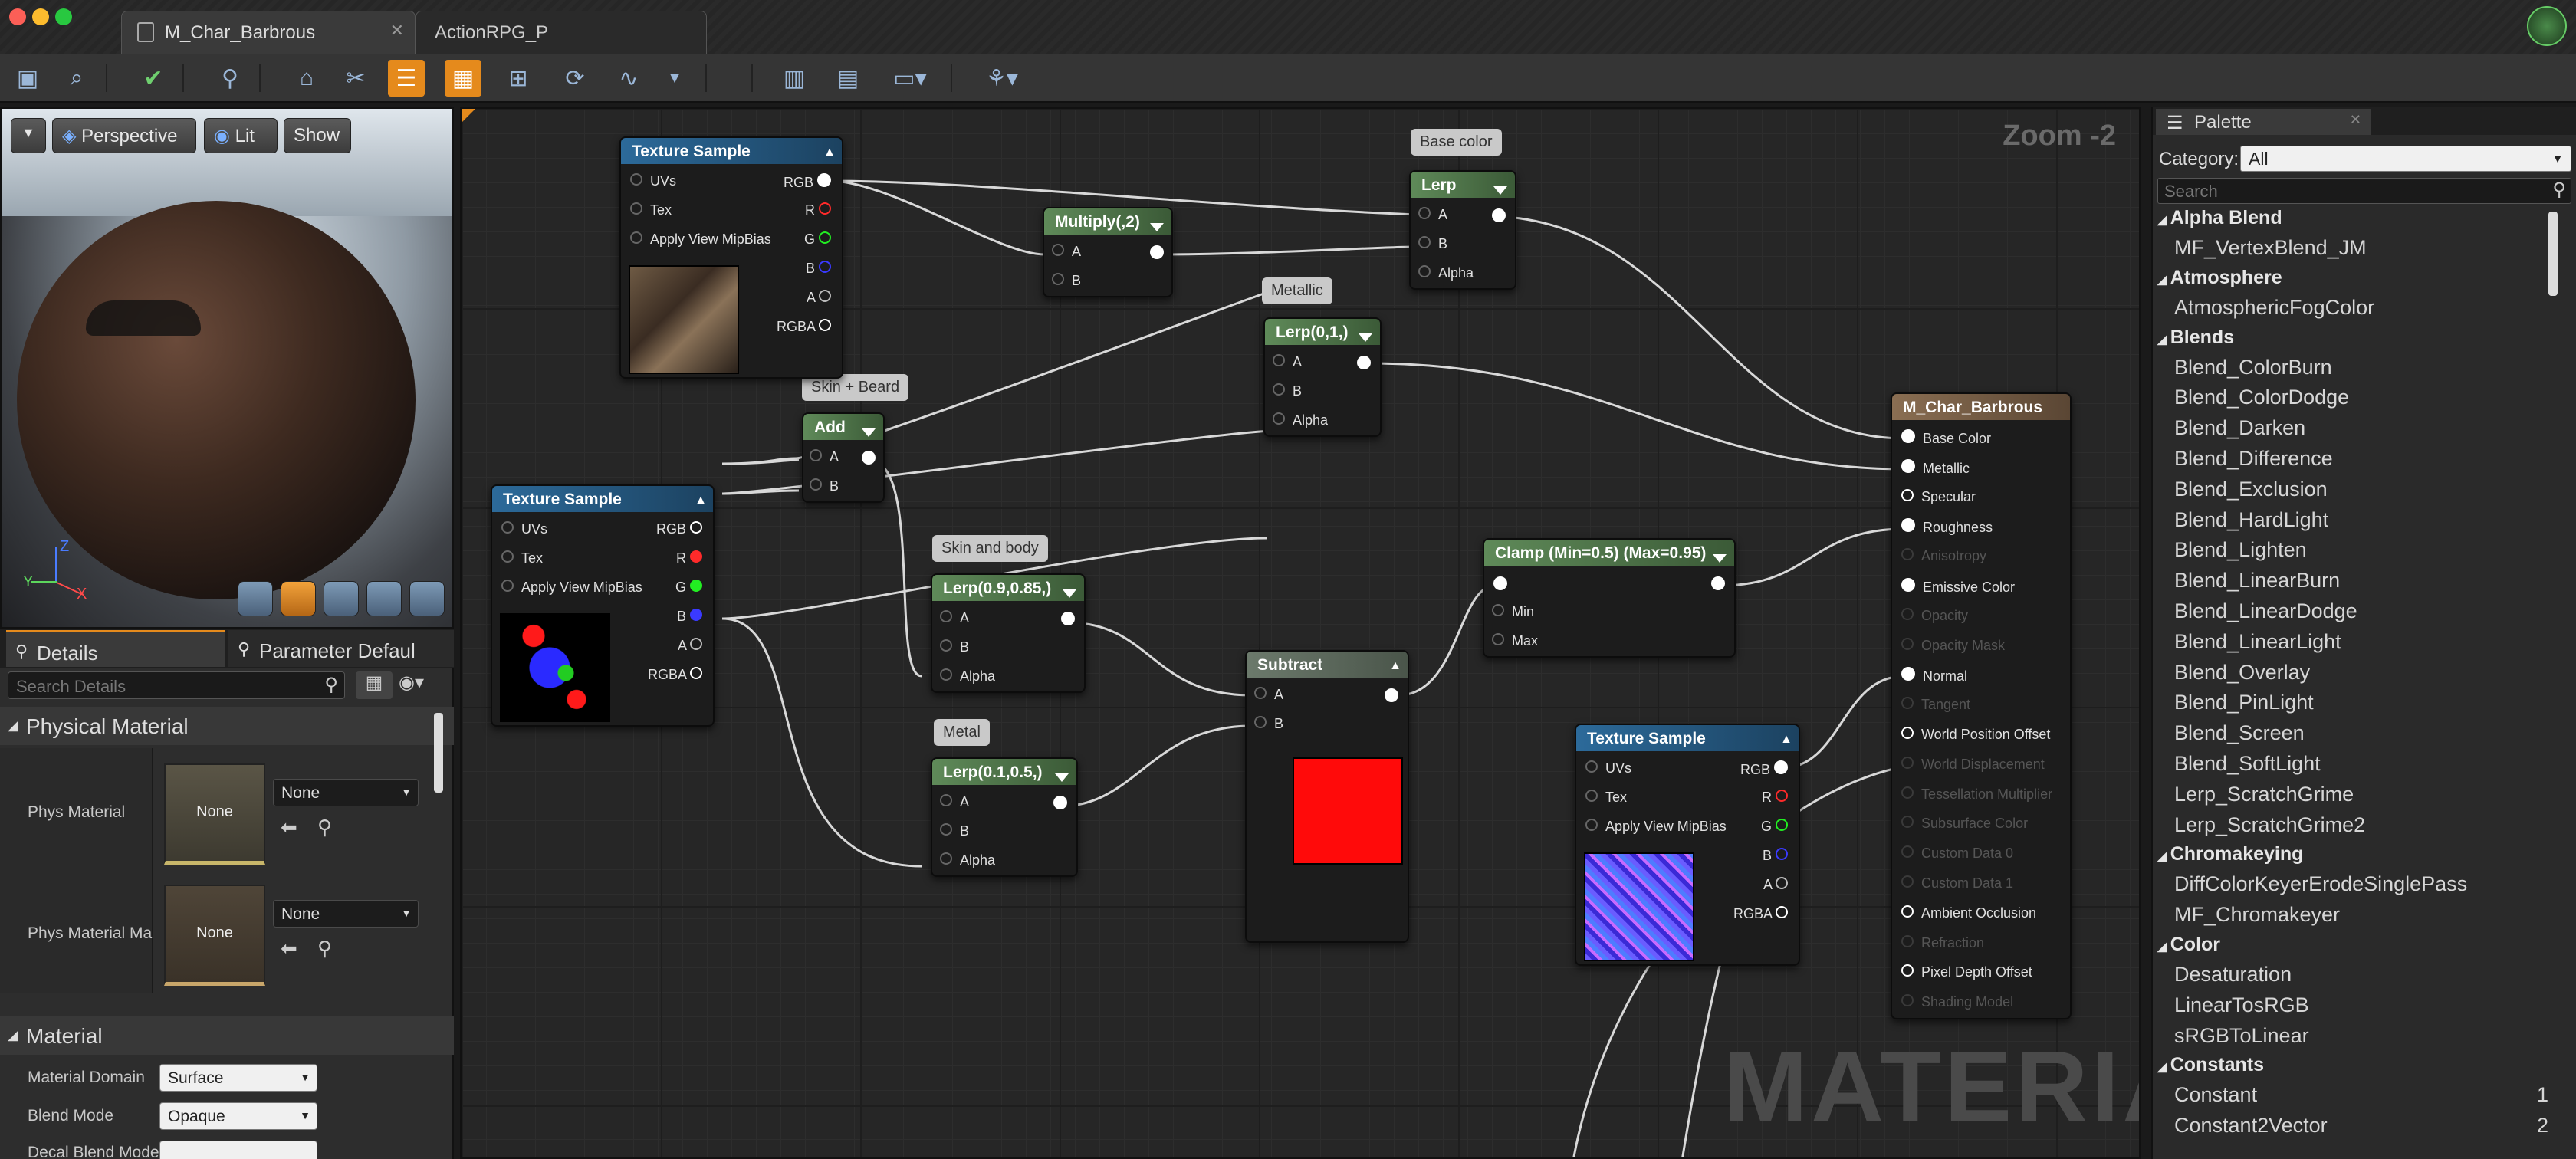 The height and width of the screenshot is (1159, 2576). What do you see at coordinates (2353, 221) in the screenshot?
I see `palette-category: ◢ Alpha Blend` at bounding box center [2353, 221].